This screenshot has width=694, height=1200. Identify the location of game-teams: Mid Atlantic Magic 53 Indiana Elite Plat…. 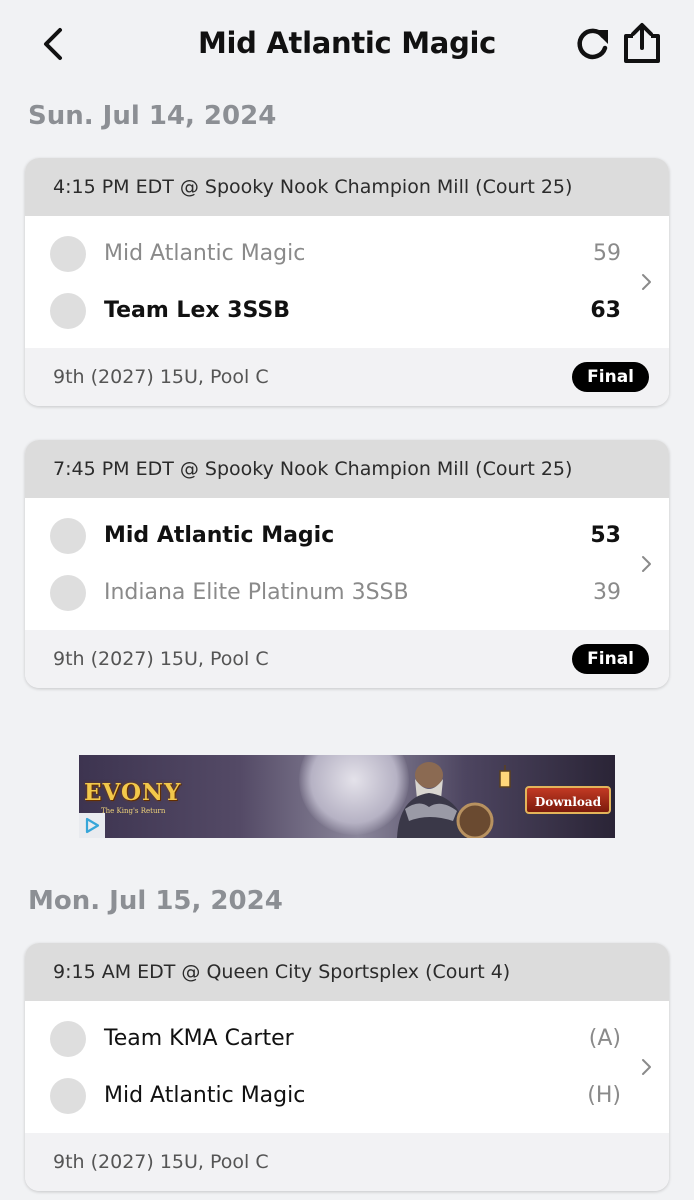
(347, 564).